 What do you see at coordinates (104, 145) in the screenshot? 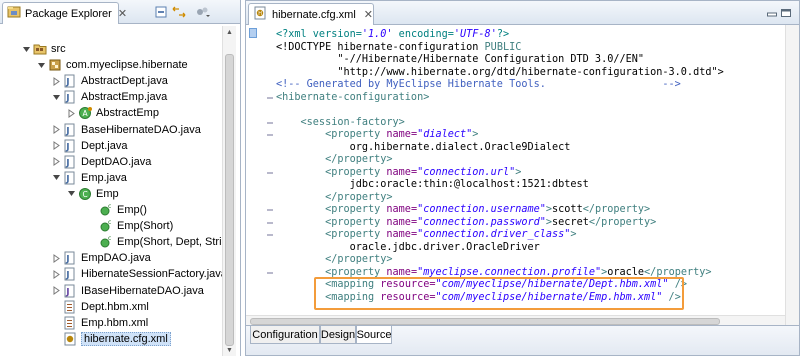
I see `tree-item-label: Dept.java` at bounding box center [104, 145].